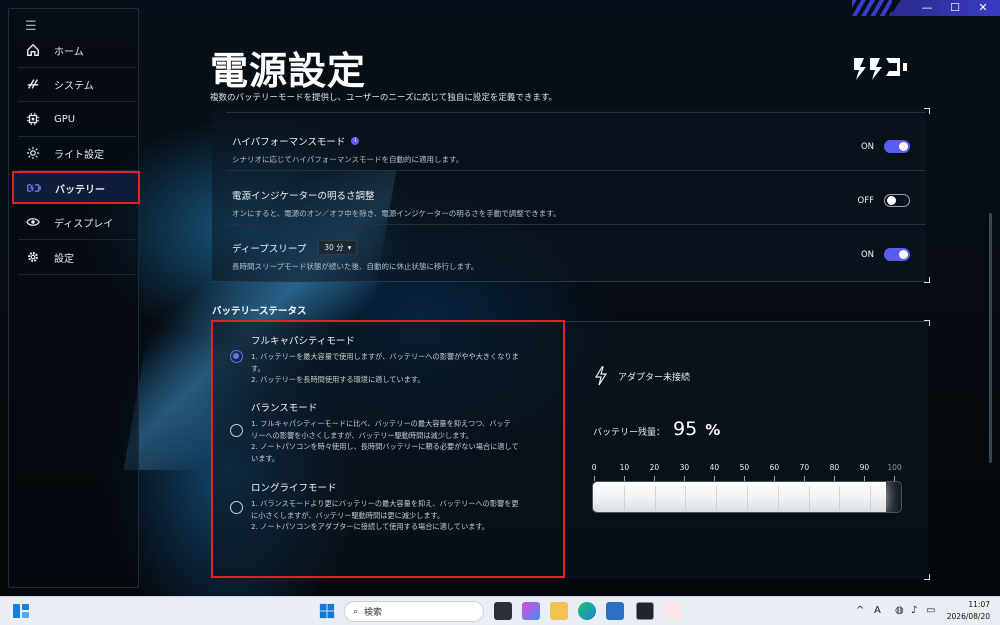 This screenshot has height=625, width=1000. Describe the element at coordinates (79, 155) in the screenshot. I see `sidebar-item-label: ライト設定` at that location.